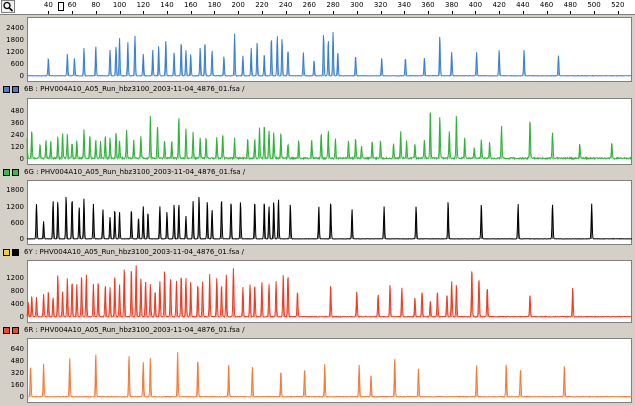  Describe the element at coordinates (17, 385) in the screenshot. I see `y-axis-label: 160` at that location.